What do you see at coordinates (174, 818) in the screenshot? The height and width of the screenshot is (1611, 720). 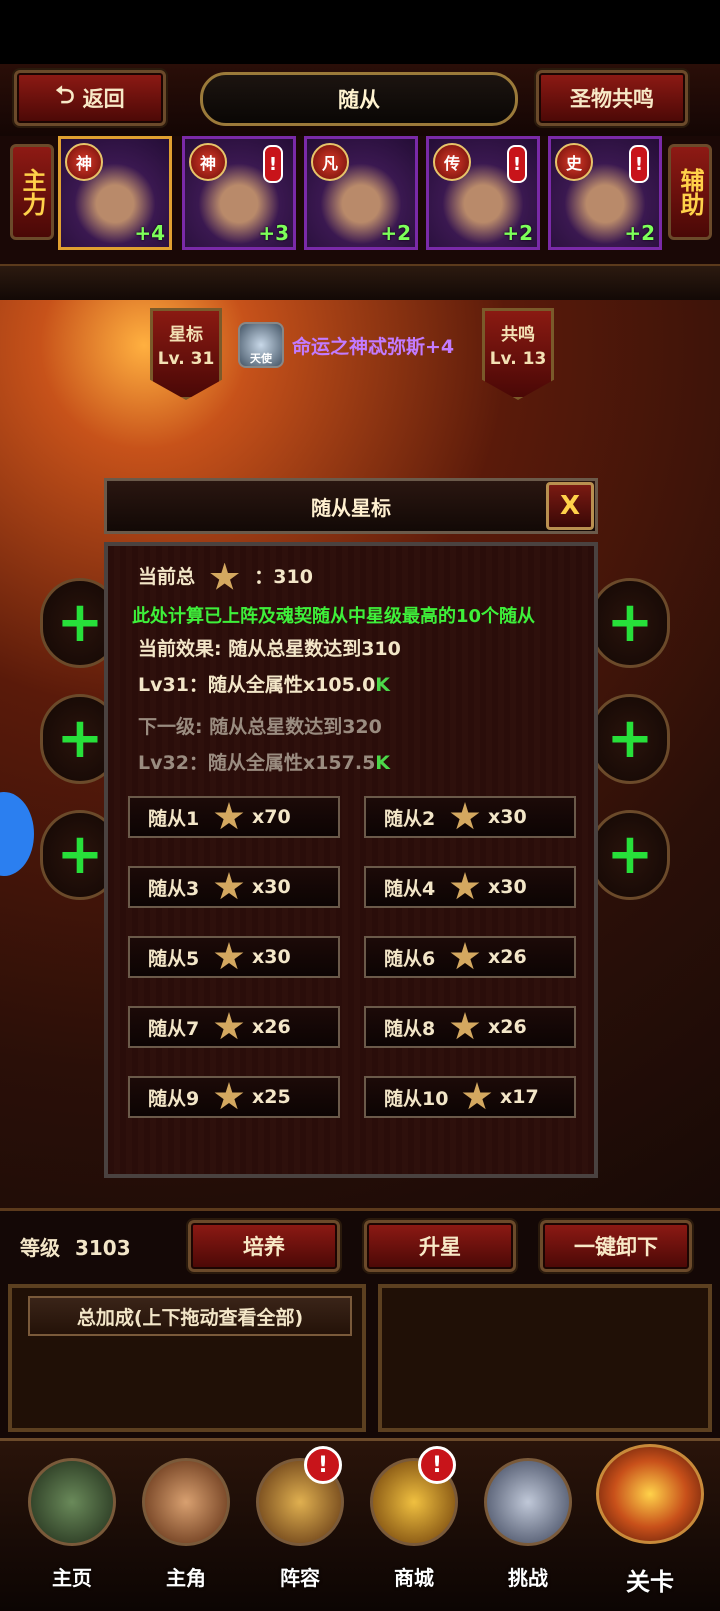 I see `slot-name: 随从1` at bounding box center [174, 818].